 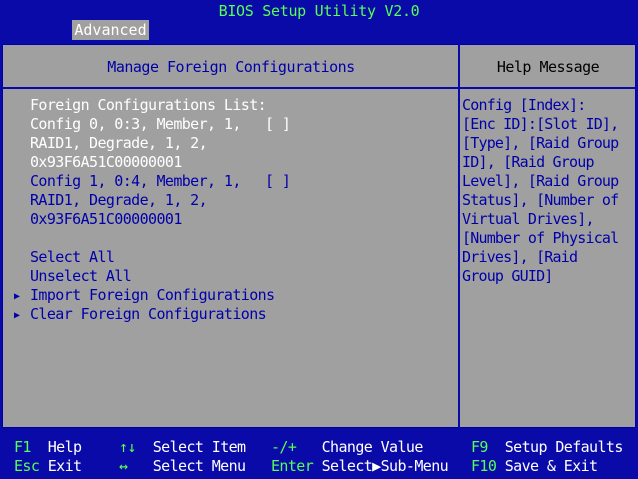 I want to click on config-1-line1: Config 1, 0:4, Member, 1,, so click(x=135, y=181).